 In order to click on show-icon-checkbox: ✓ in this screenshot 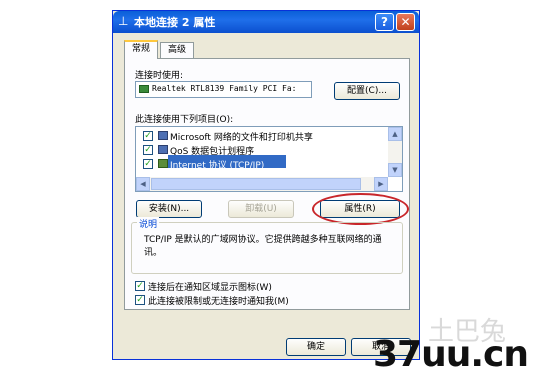, I will do `click(140, 286)`.